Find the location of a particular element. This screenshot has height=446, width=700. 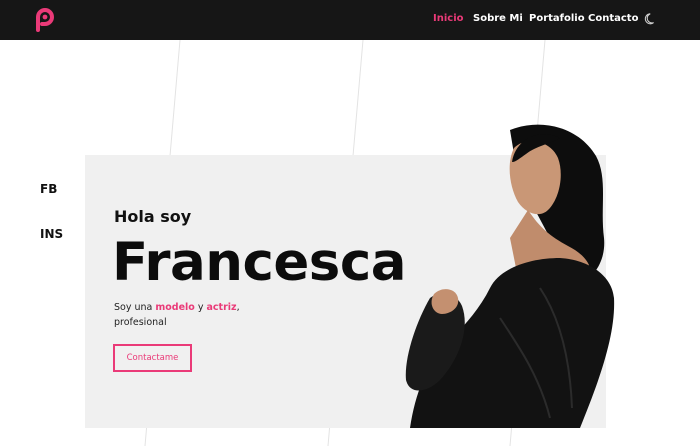

nav-item-portafolio: Portafolio is located at coordinates (557, 18).